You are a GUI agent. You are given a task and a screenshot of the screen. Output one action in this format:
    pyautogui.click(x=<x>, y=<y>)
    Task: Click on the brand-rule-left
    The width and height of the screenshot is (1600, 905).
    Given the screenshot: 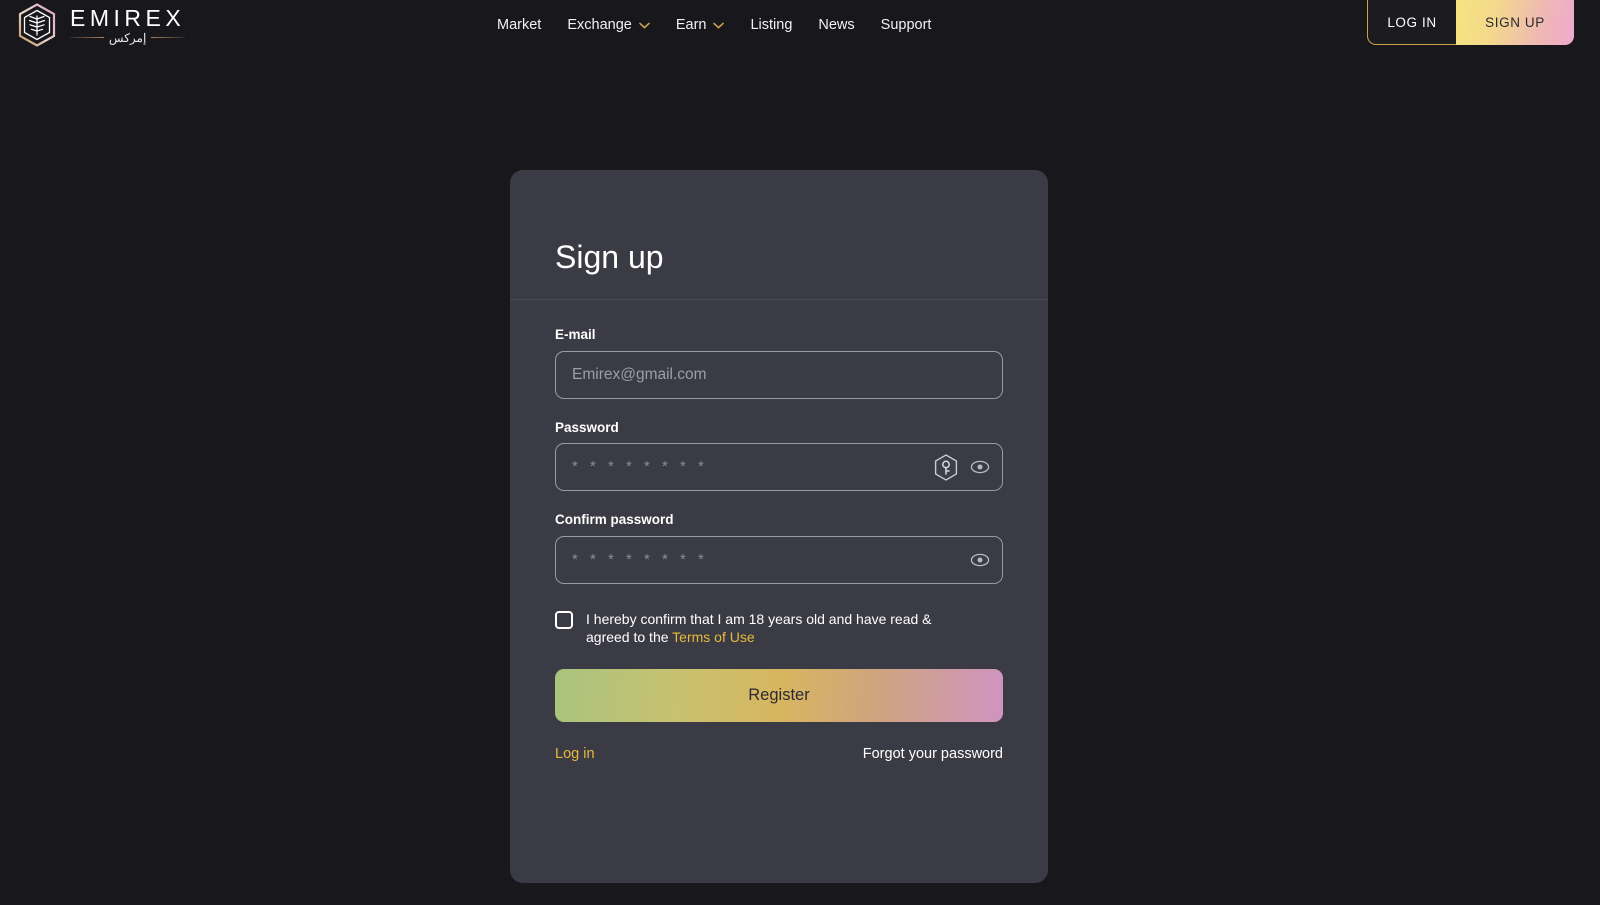 What is the action you would take?
    pyautogui.click(x=87, y=37)
    